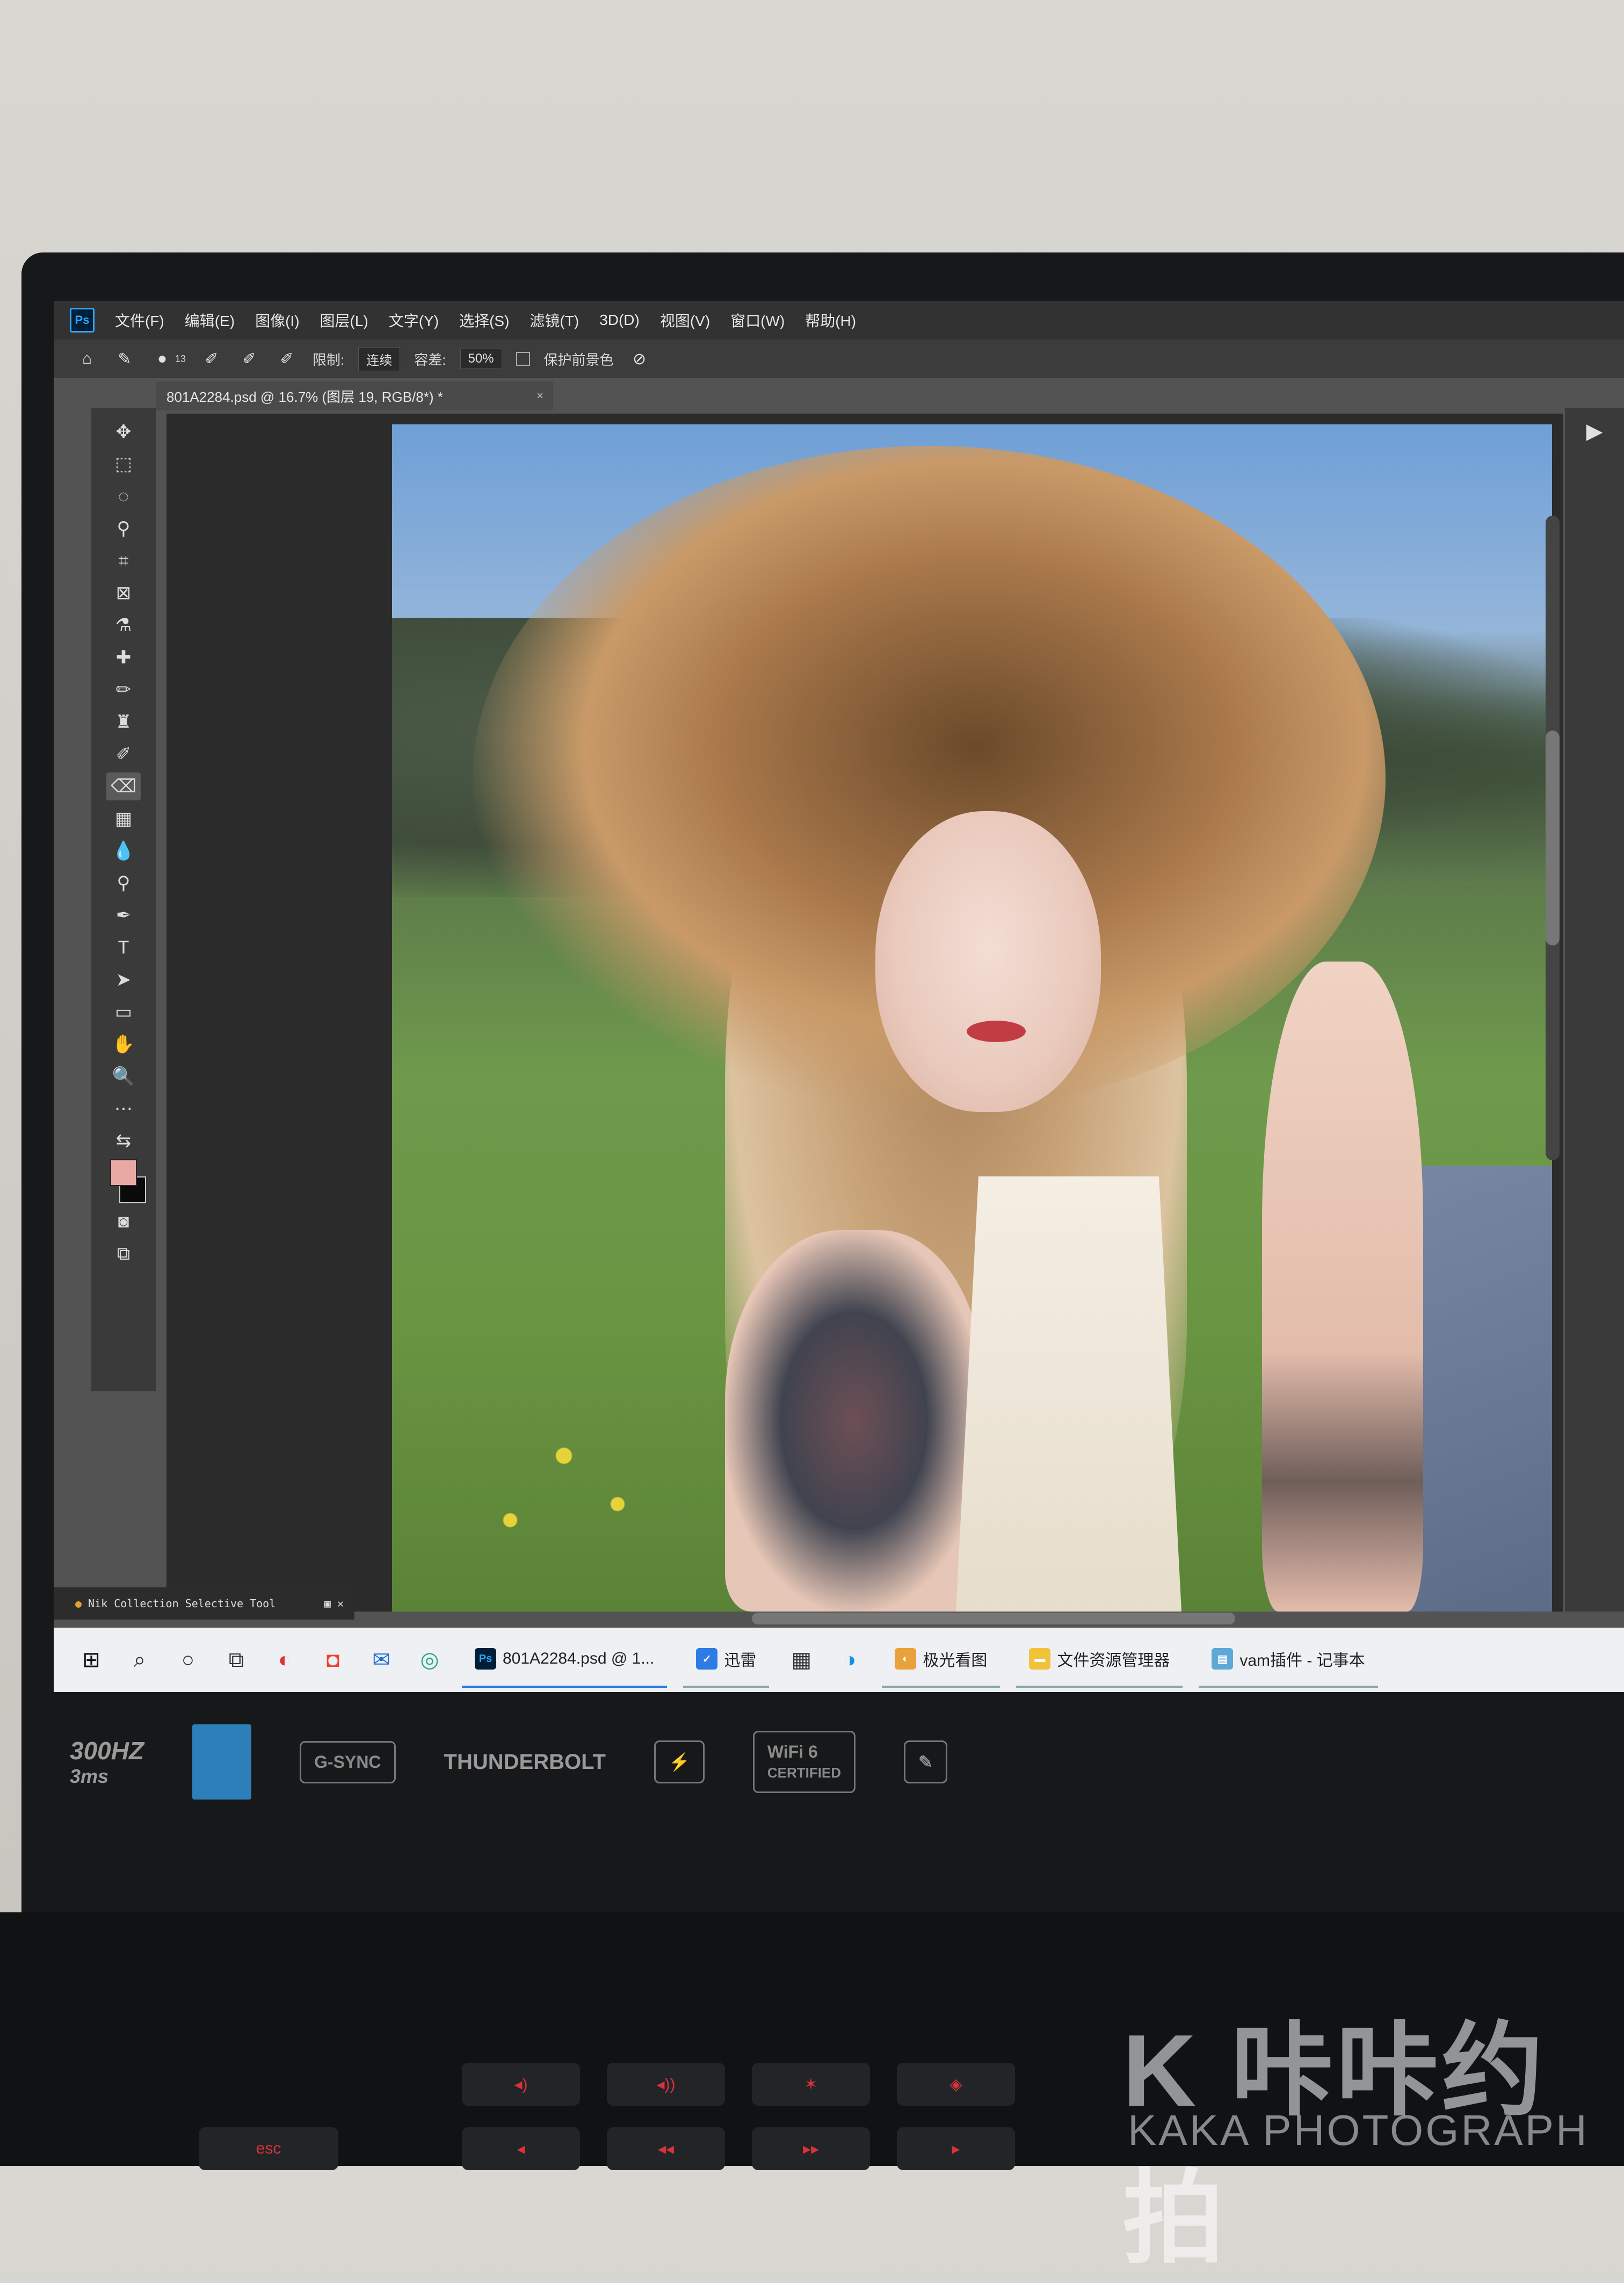 This screenshot has width=1624, height=2283. What do you see at coordinates (741, 1661) in the screenshot?
I see `taskbar-xunlei-label: 迅雷` at bounding box center [741, 1661].